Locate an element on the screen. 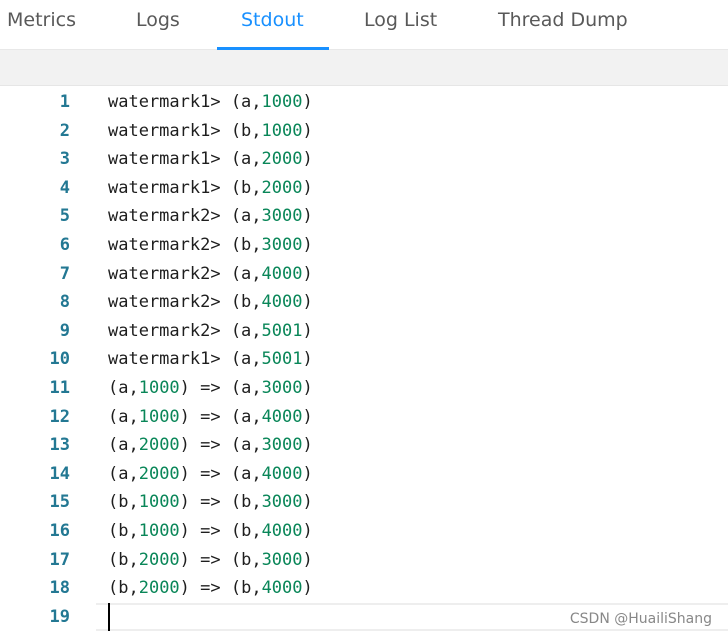 The width and height of the screenshot is (728, 635). line-number: 6 is located at coordinates (64, 245).